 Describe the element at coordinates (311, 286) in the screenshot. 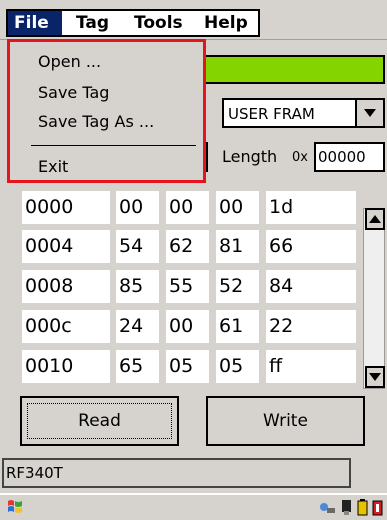

I see `byte-cell: 84` at that location.